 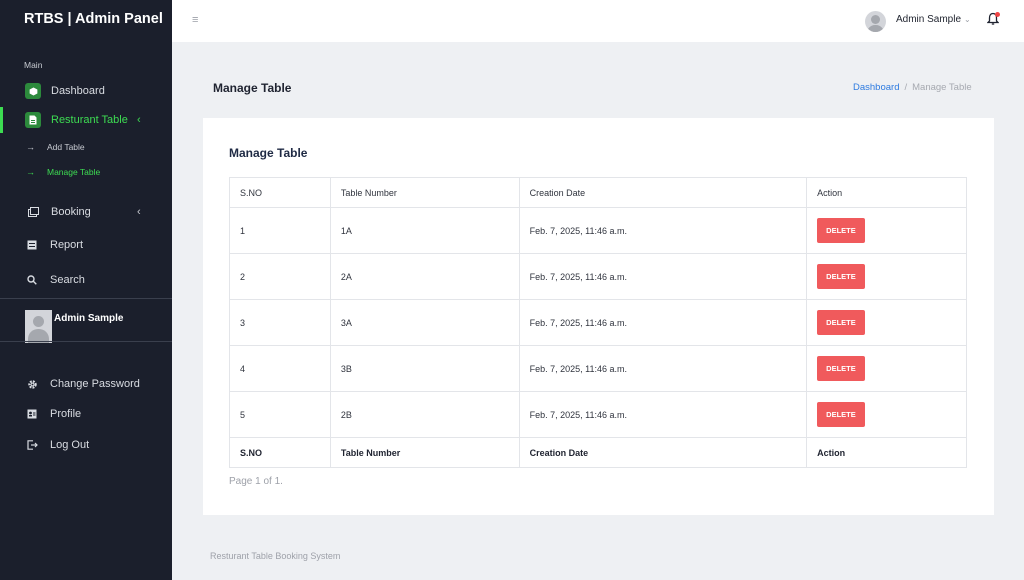 I want to click on table-row: 5 2B Feb. 7, 2025, 11:46 a.m. DELETE, so click(x=598, y=414).